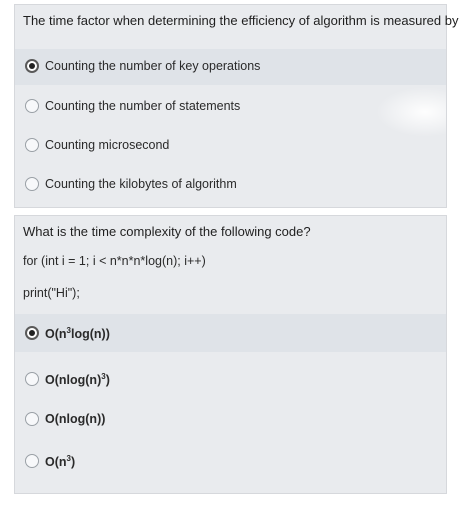  Describe the element at coordinates (107, 145) in the screenshot. I see `q1-option-3-label: Counting microsecond` at that location.